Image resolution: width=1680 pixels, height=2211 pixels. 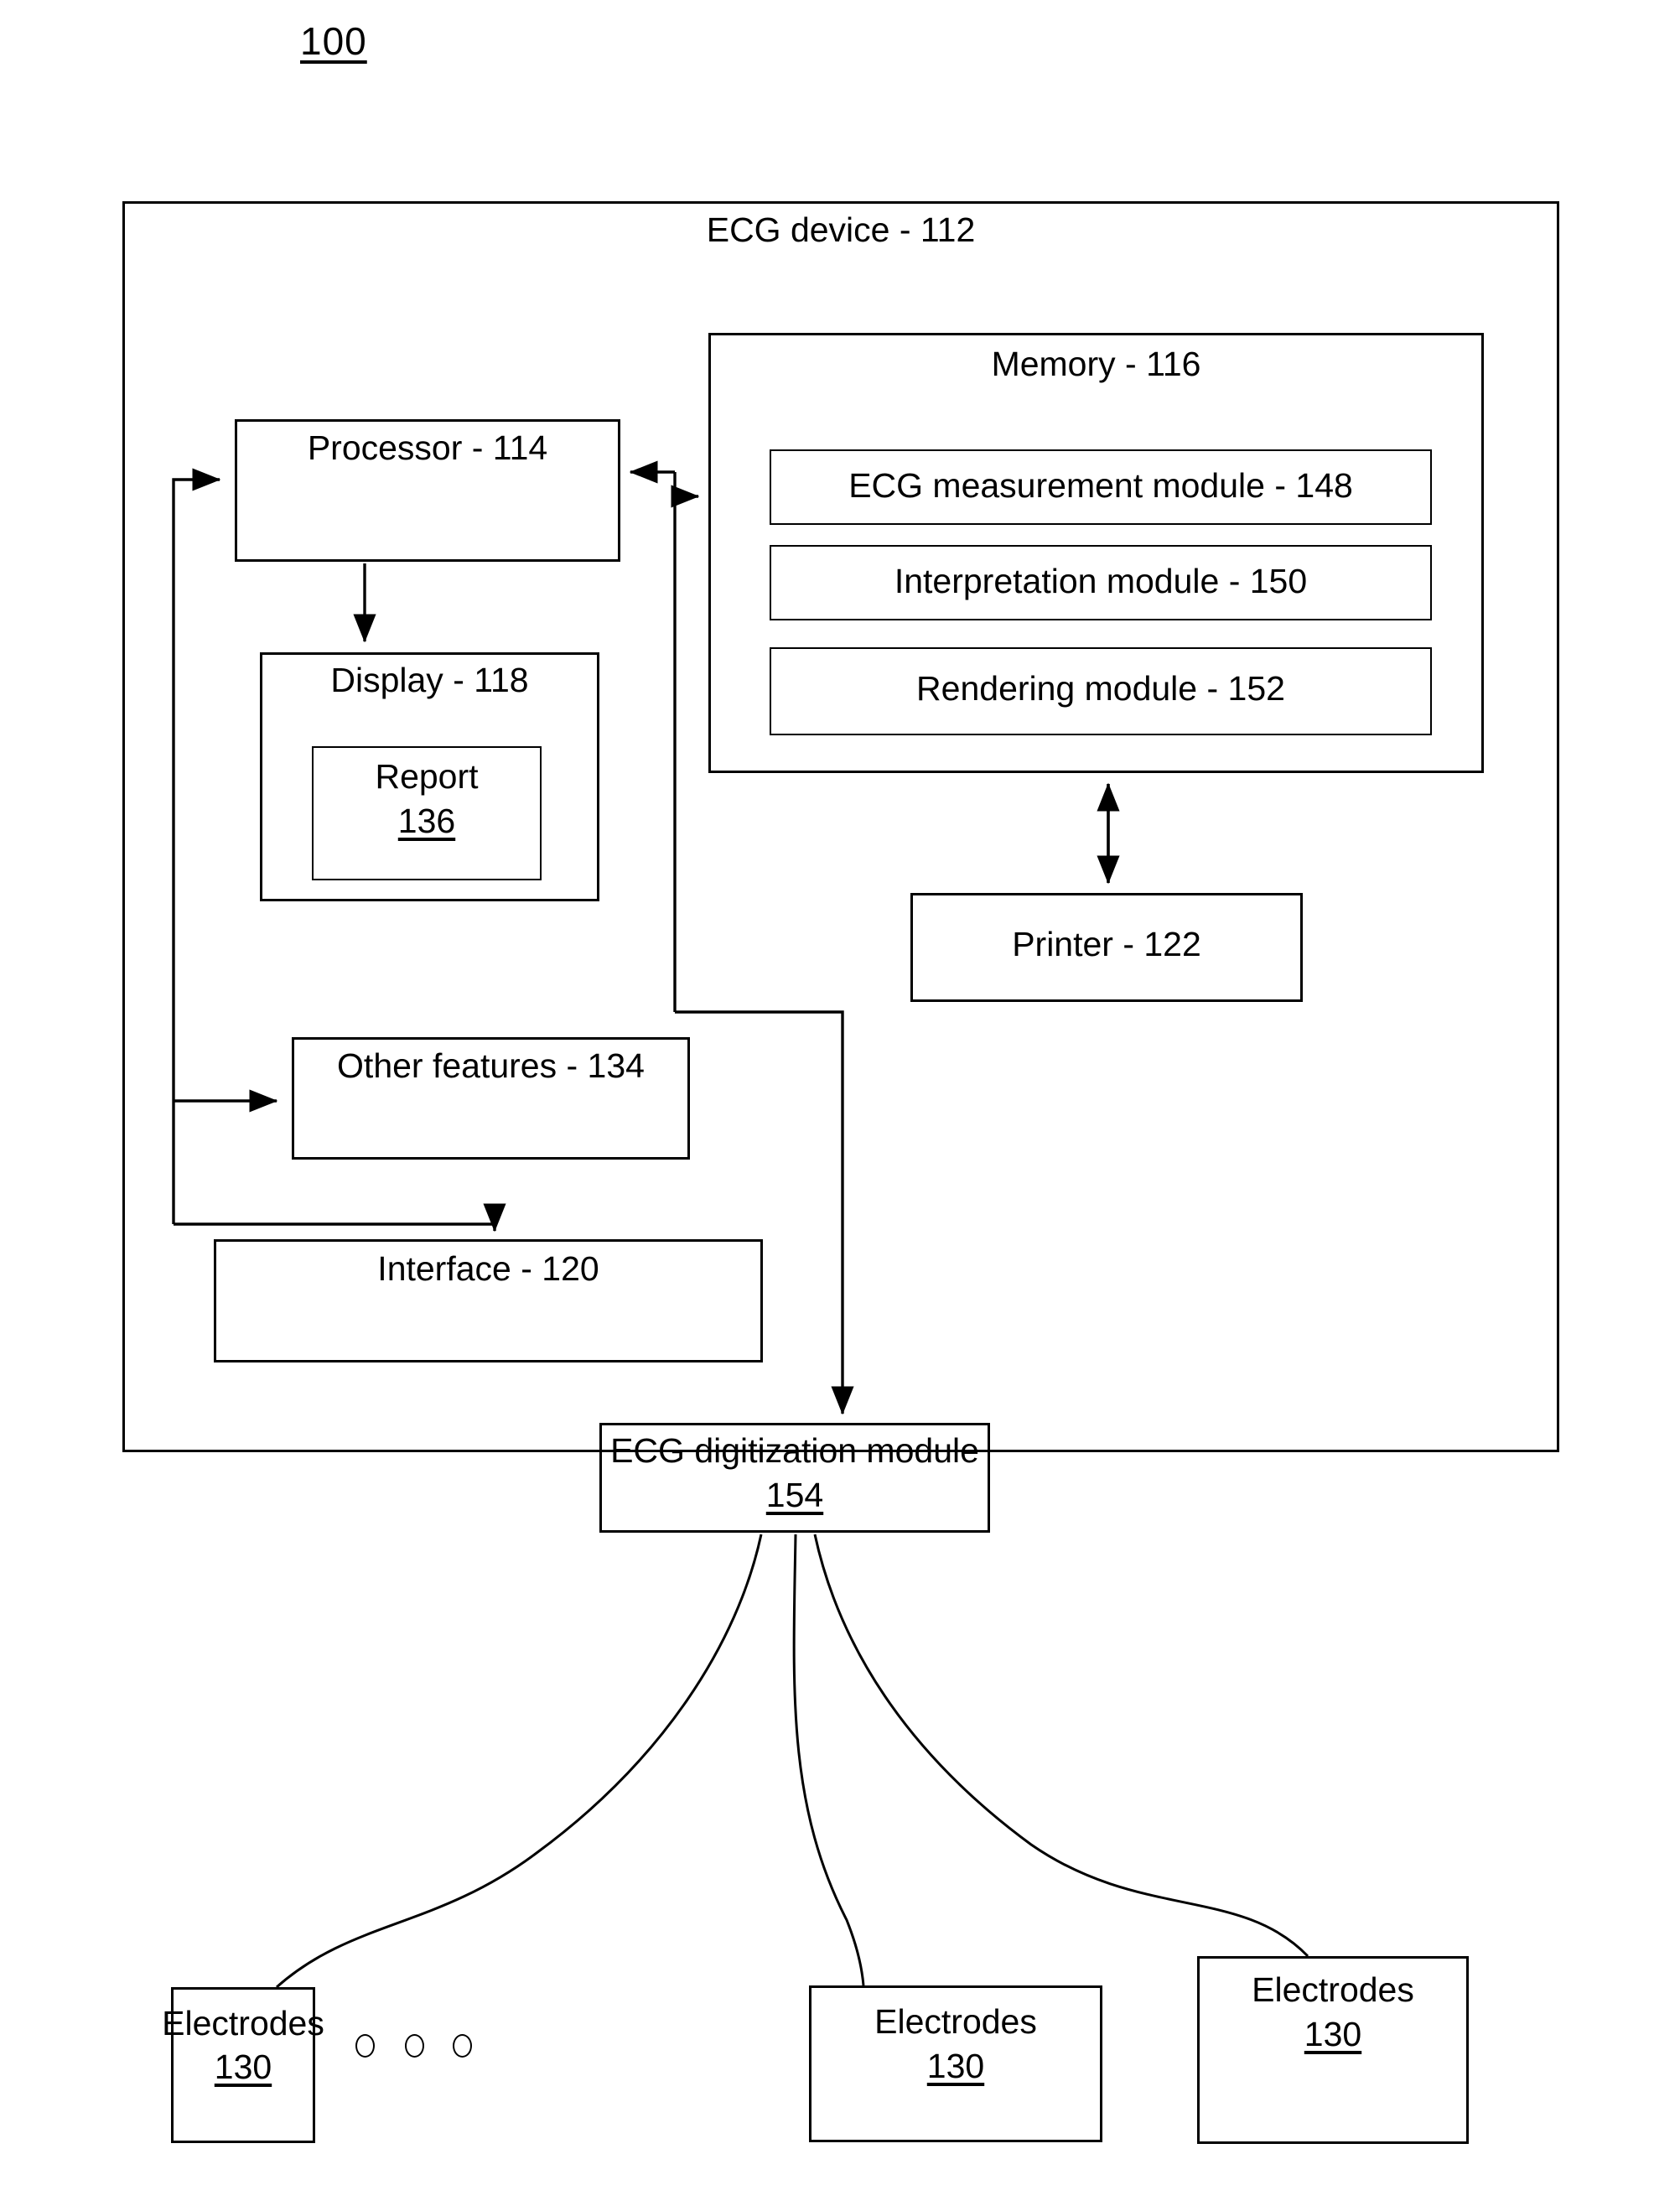 What do you see at coordinates (1100, 486) in the screenshot?
I see `ecg-measurement-module-label: ECG measurement module - 148` at bounding box center [1100, 486].